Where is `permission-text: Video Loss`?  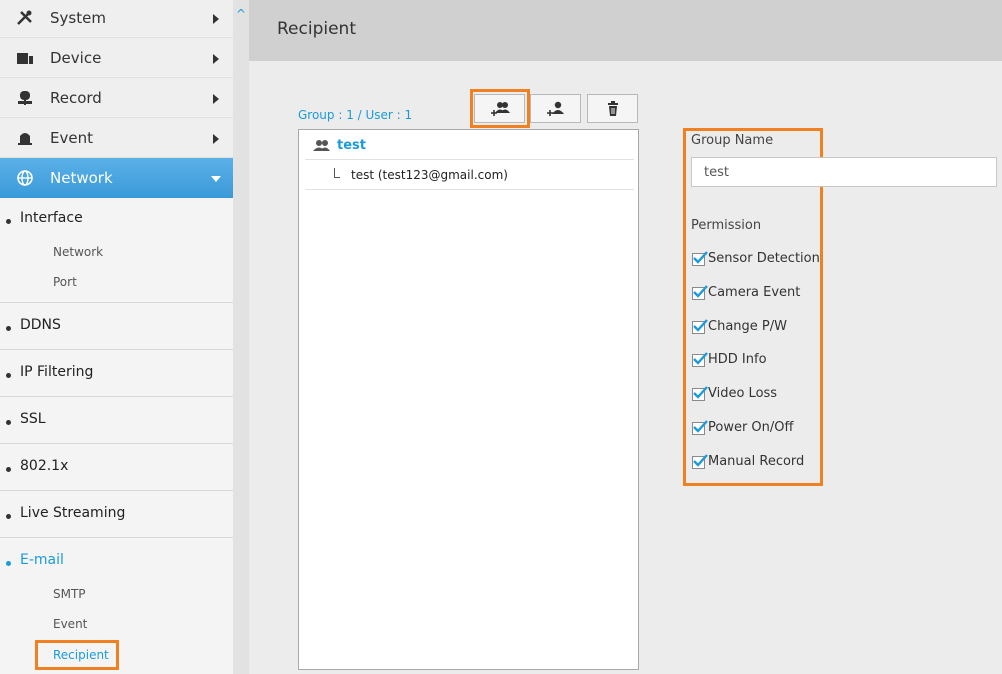 permission-text: Video Loss is located at coordinates (743, 393).